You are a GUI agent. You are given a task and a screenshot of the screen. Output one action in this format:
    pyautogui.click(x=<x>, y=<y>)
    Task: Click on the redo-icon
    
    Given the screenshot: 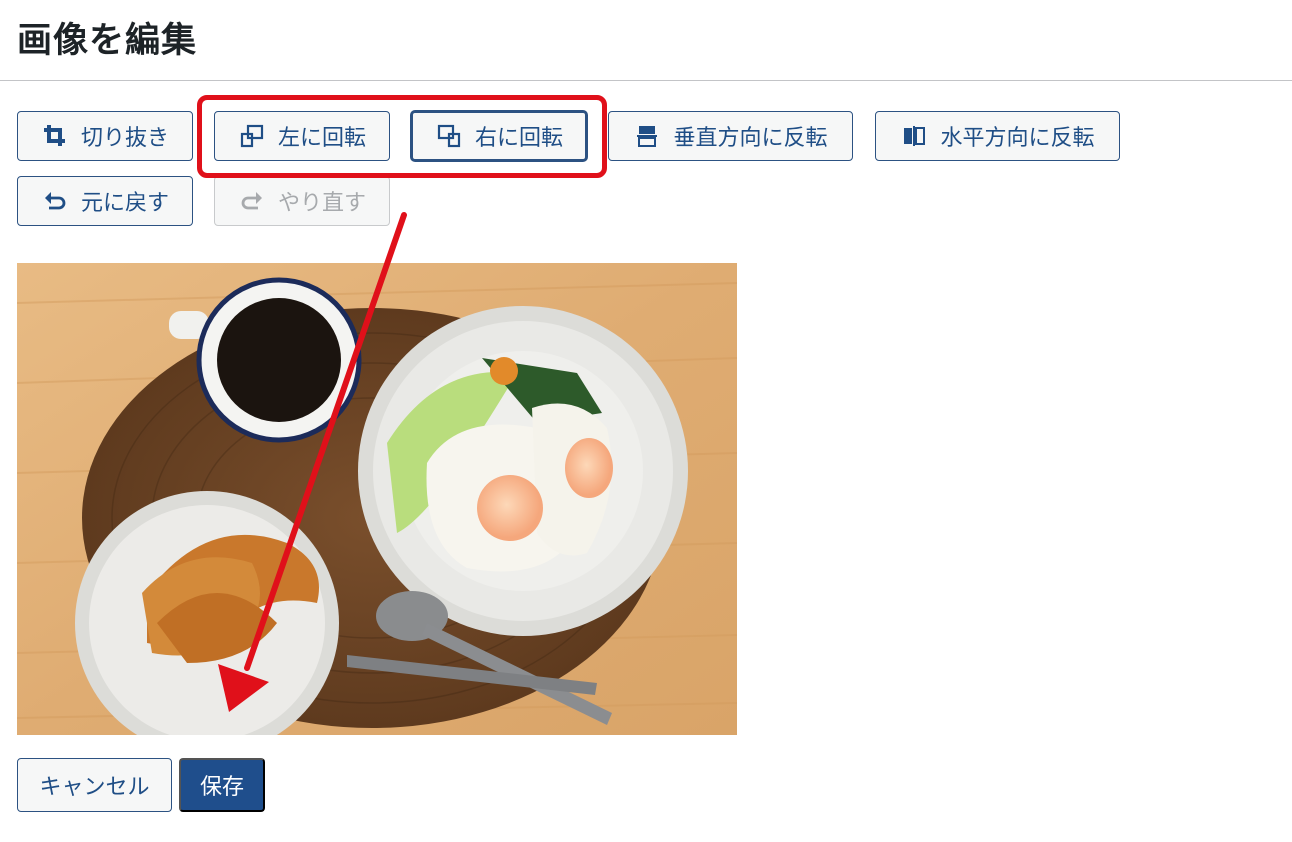 What is the action you would take?
    pyautogui.click(x=252, y=201)
    